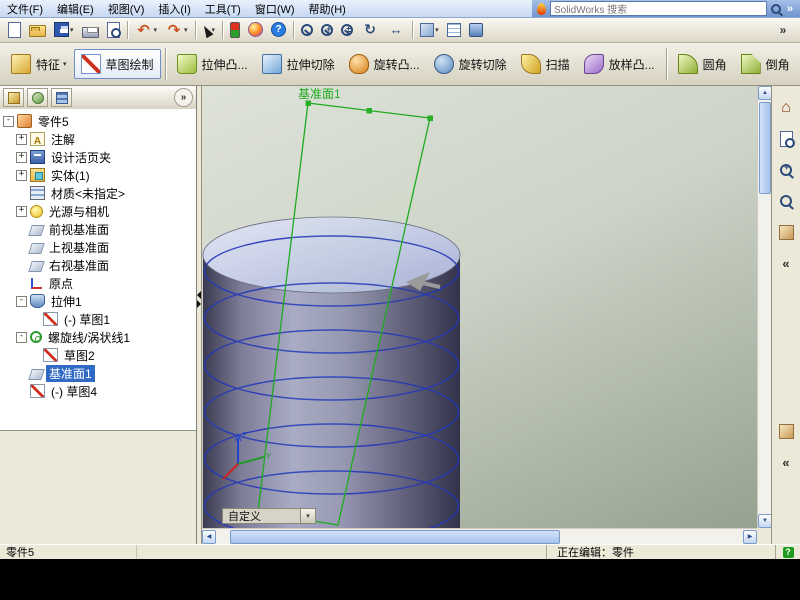  I want to click on tree-item: 右视基准面, so click(98, 265).